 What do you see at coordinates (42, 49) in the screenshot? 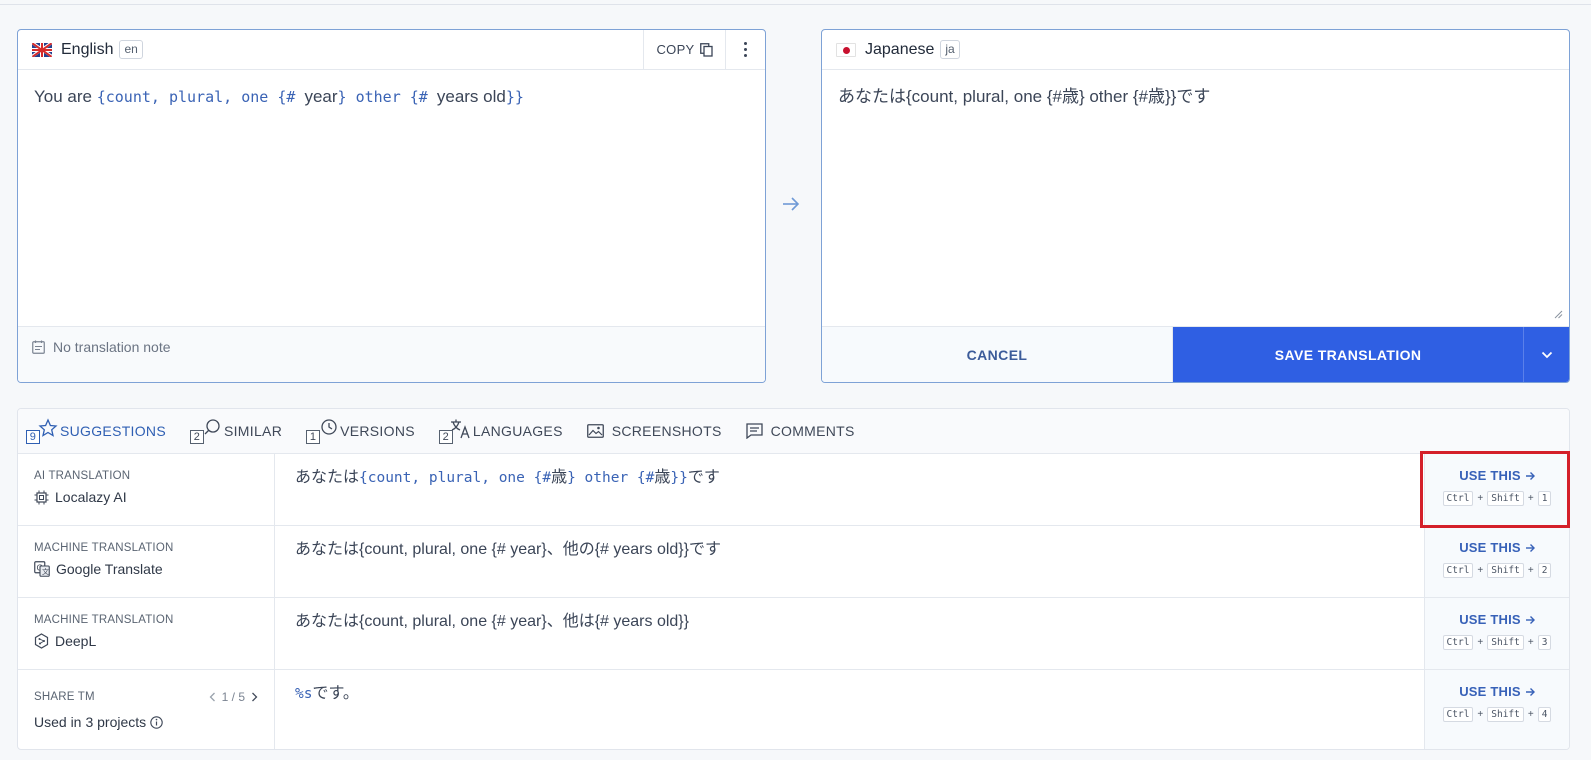
I see `uk-flag-icon` at bounding box center [42, 49].